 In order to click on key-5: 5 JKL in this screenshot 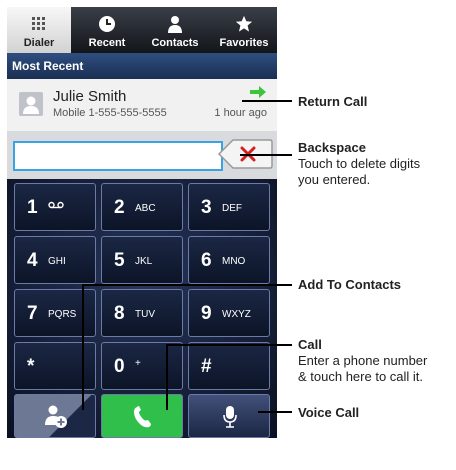, I will do `click(142, 260)`.